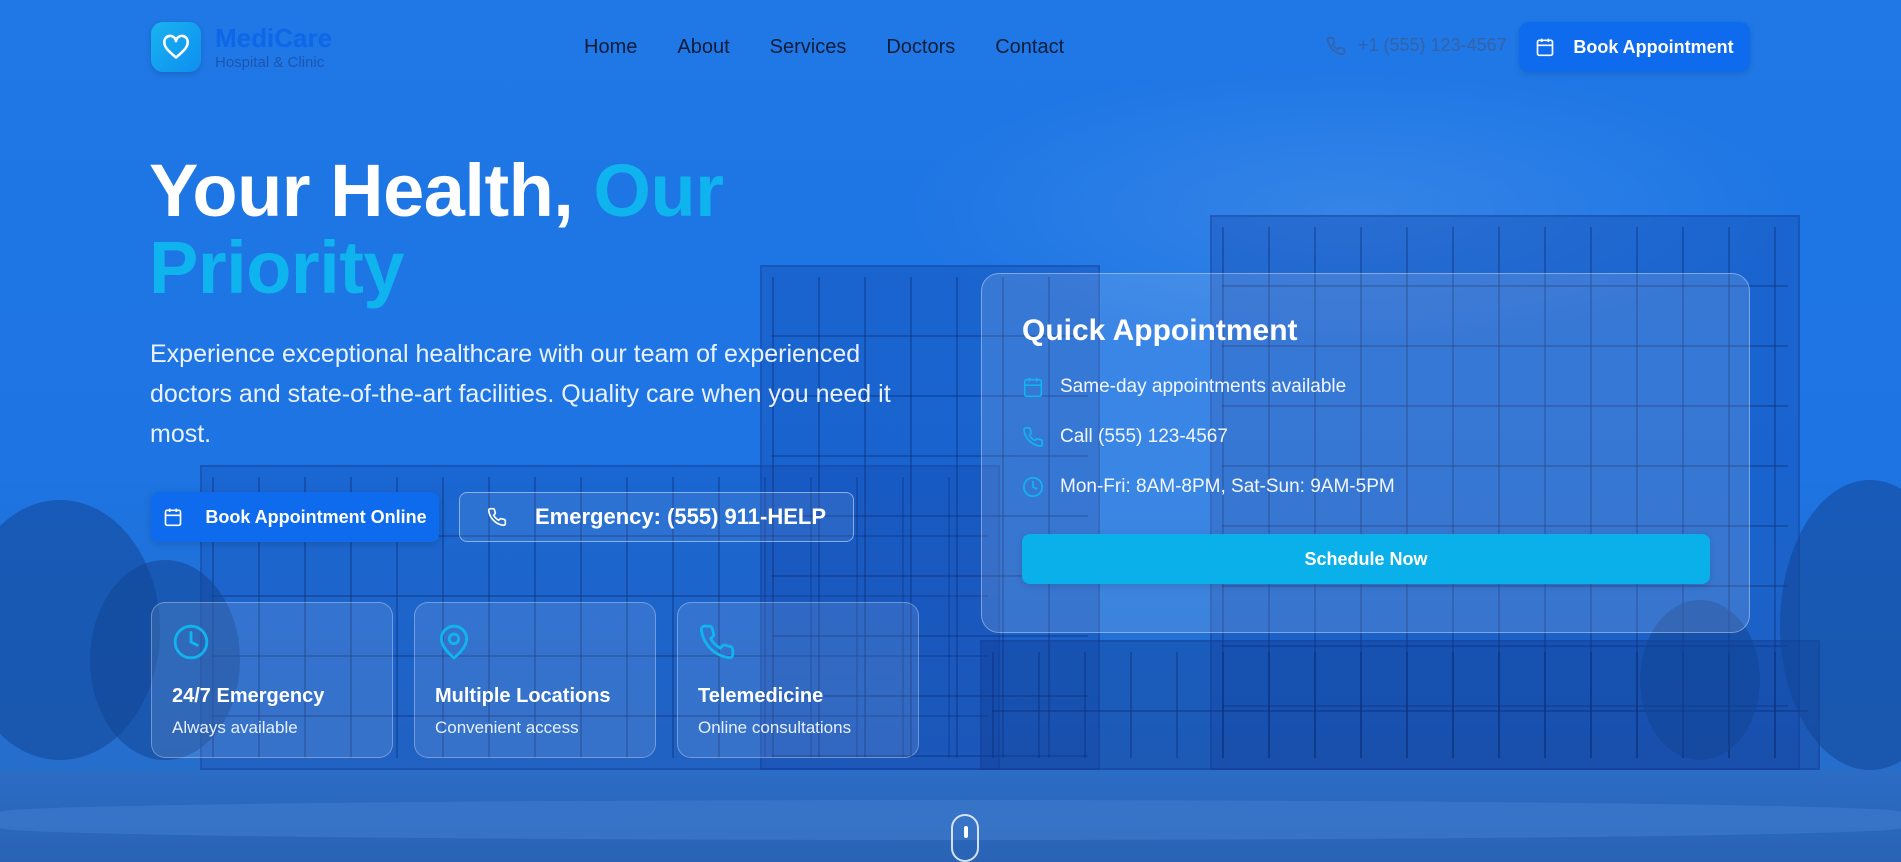 The height and width of the screenshot is (862, 1901). What do you see at coordinates (1029, 47) in the screenshot?
I see `nav-contact: Contact` at bounding box center [1029, 47].